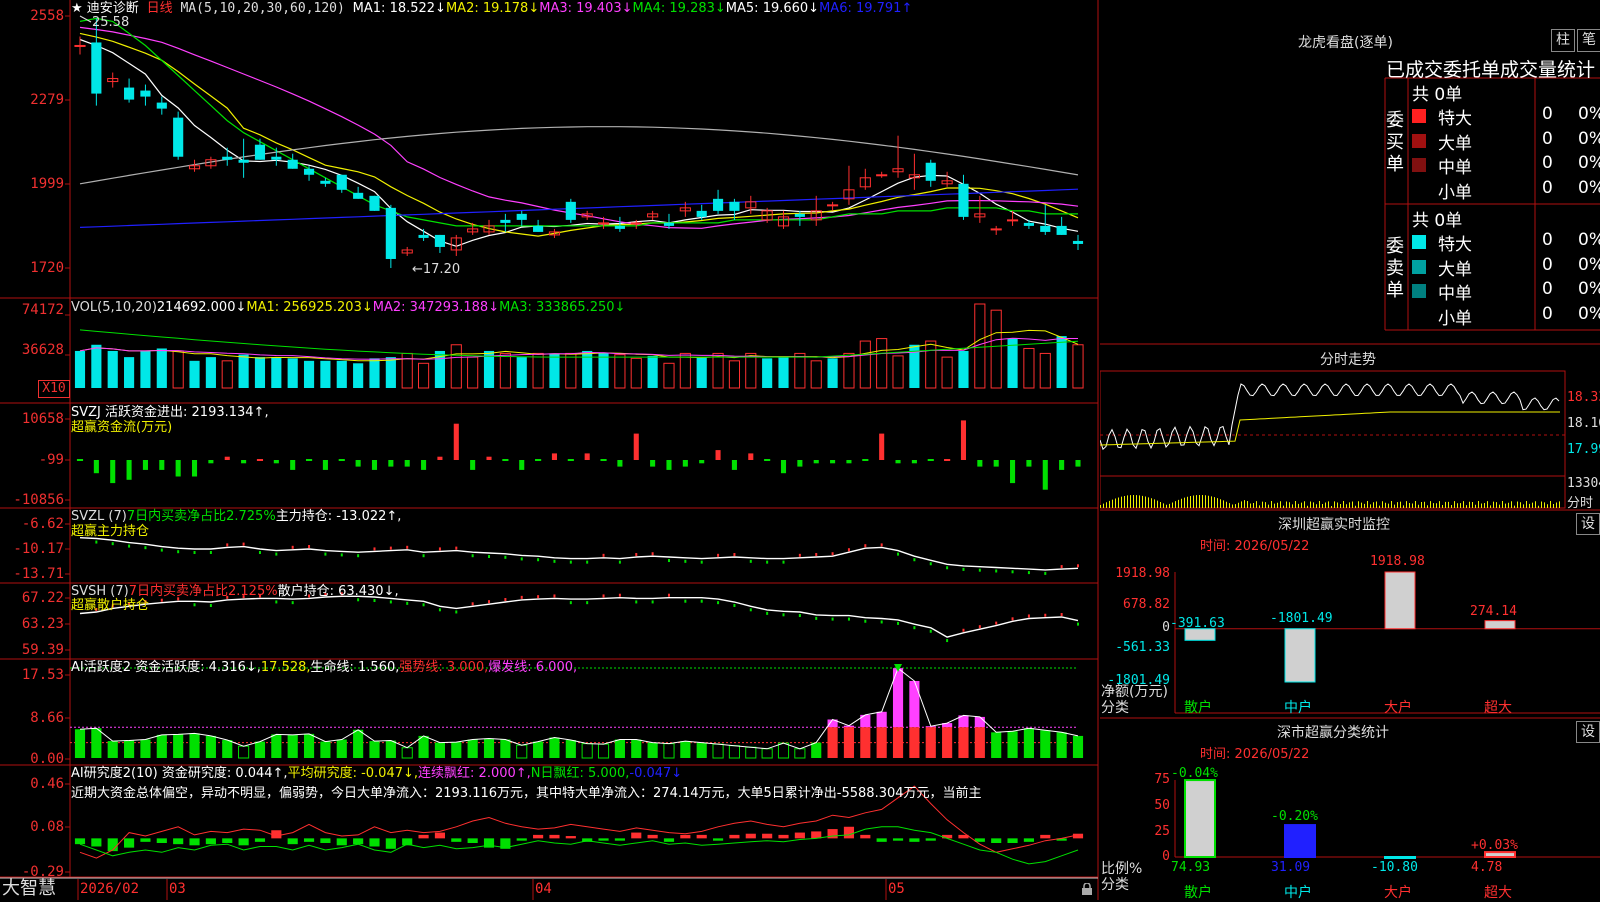  I want to click on date-tick: 03, so click(177, 889).